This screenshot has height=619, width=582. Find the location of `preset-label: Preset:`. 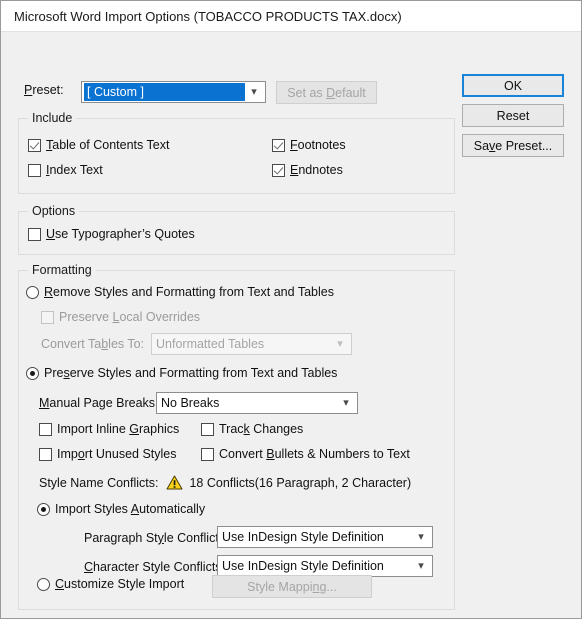

preset-label: Preset: is located at coordinates (44, 90).